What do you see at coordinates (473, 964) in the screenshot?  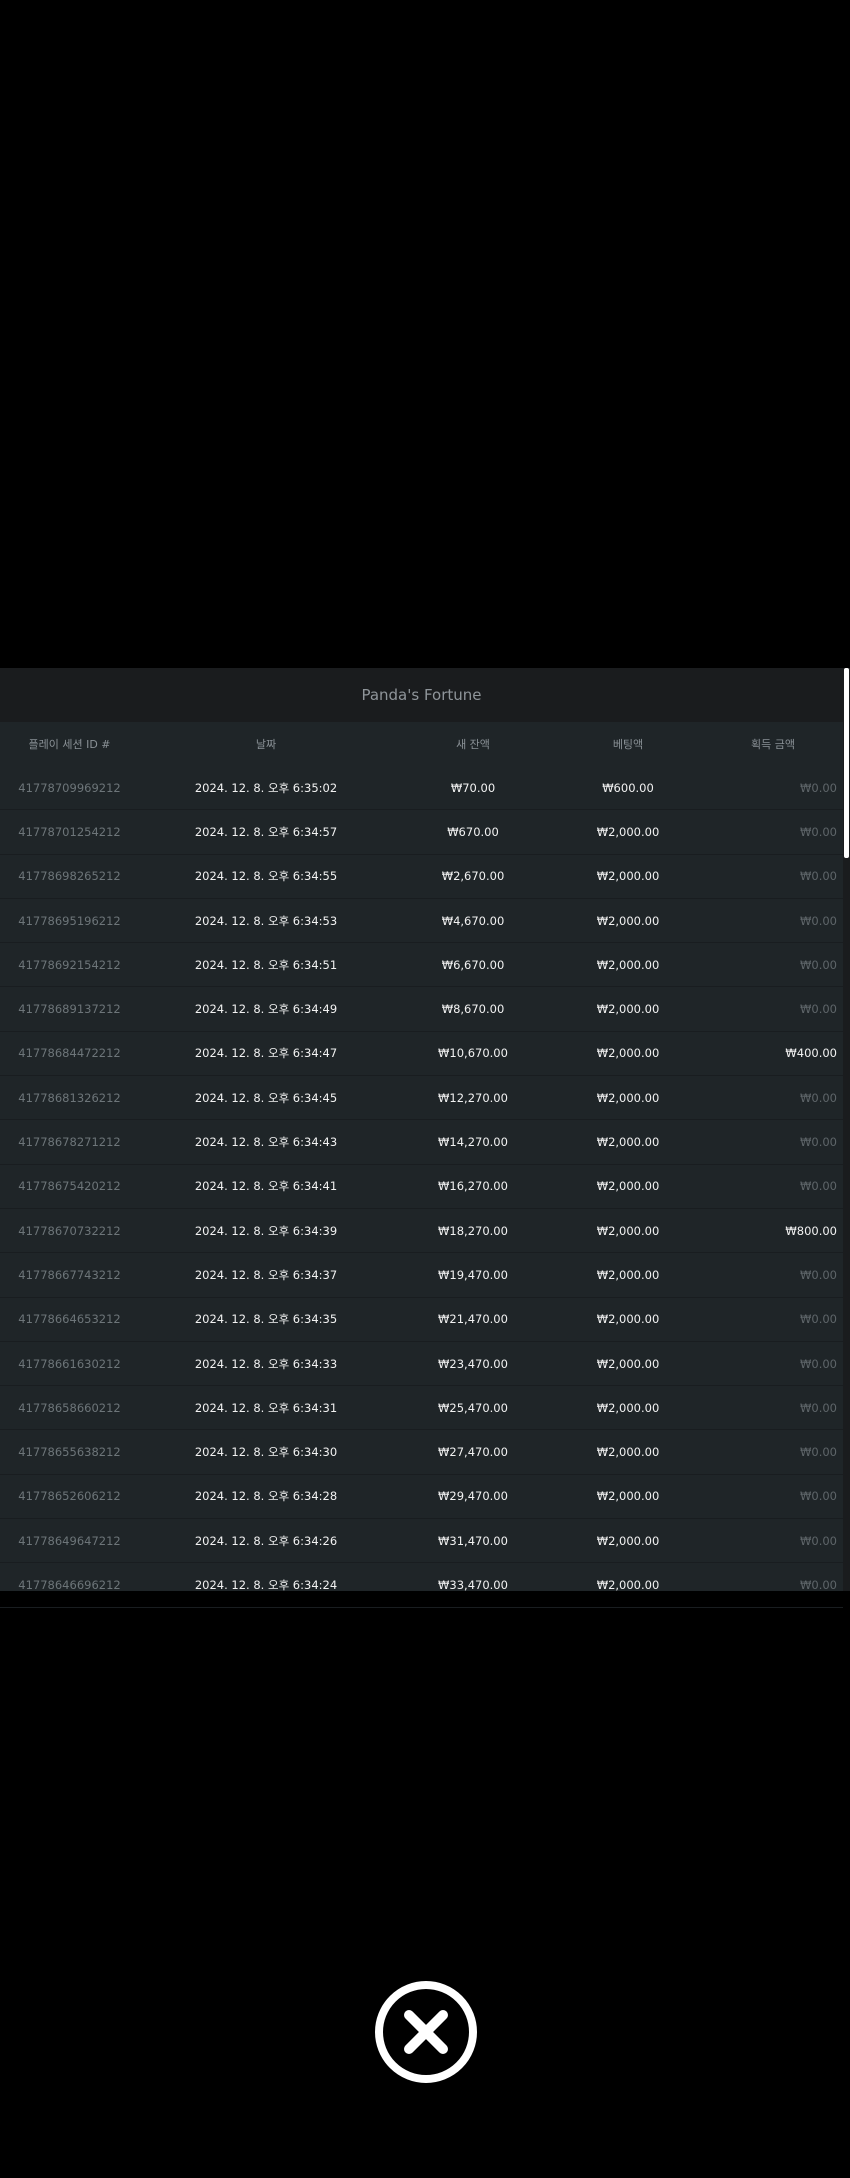 I see `balance-cell: ₩6,670.00` at bounding box center [473, 964].